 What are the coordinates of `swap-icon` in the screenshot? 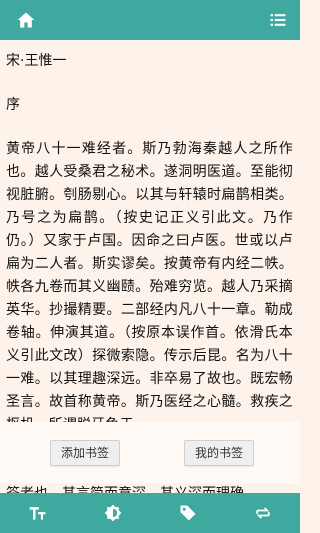 It's located at (263, 513).